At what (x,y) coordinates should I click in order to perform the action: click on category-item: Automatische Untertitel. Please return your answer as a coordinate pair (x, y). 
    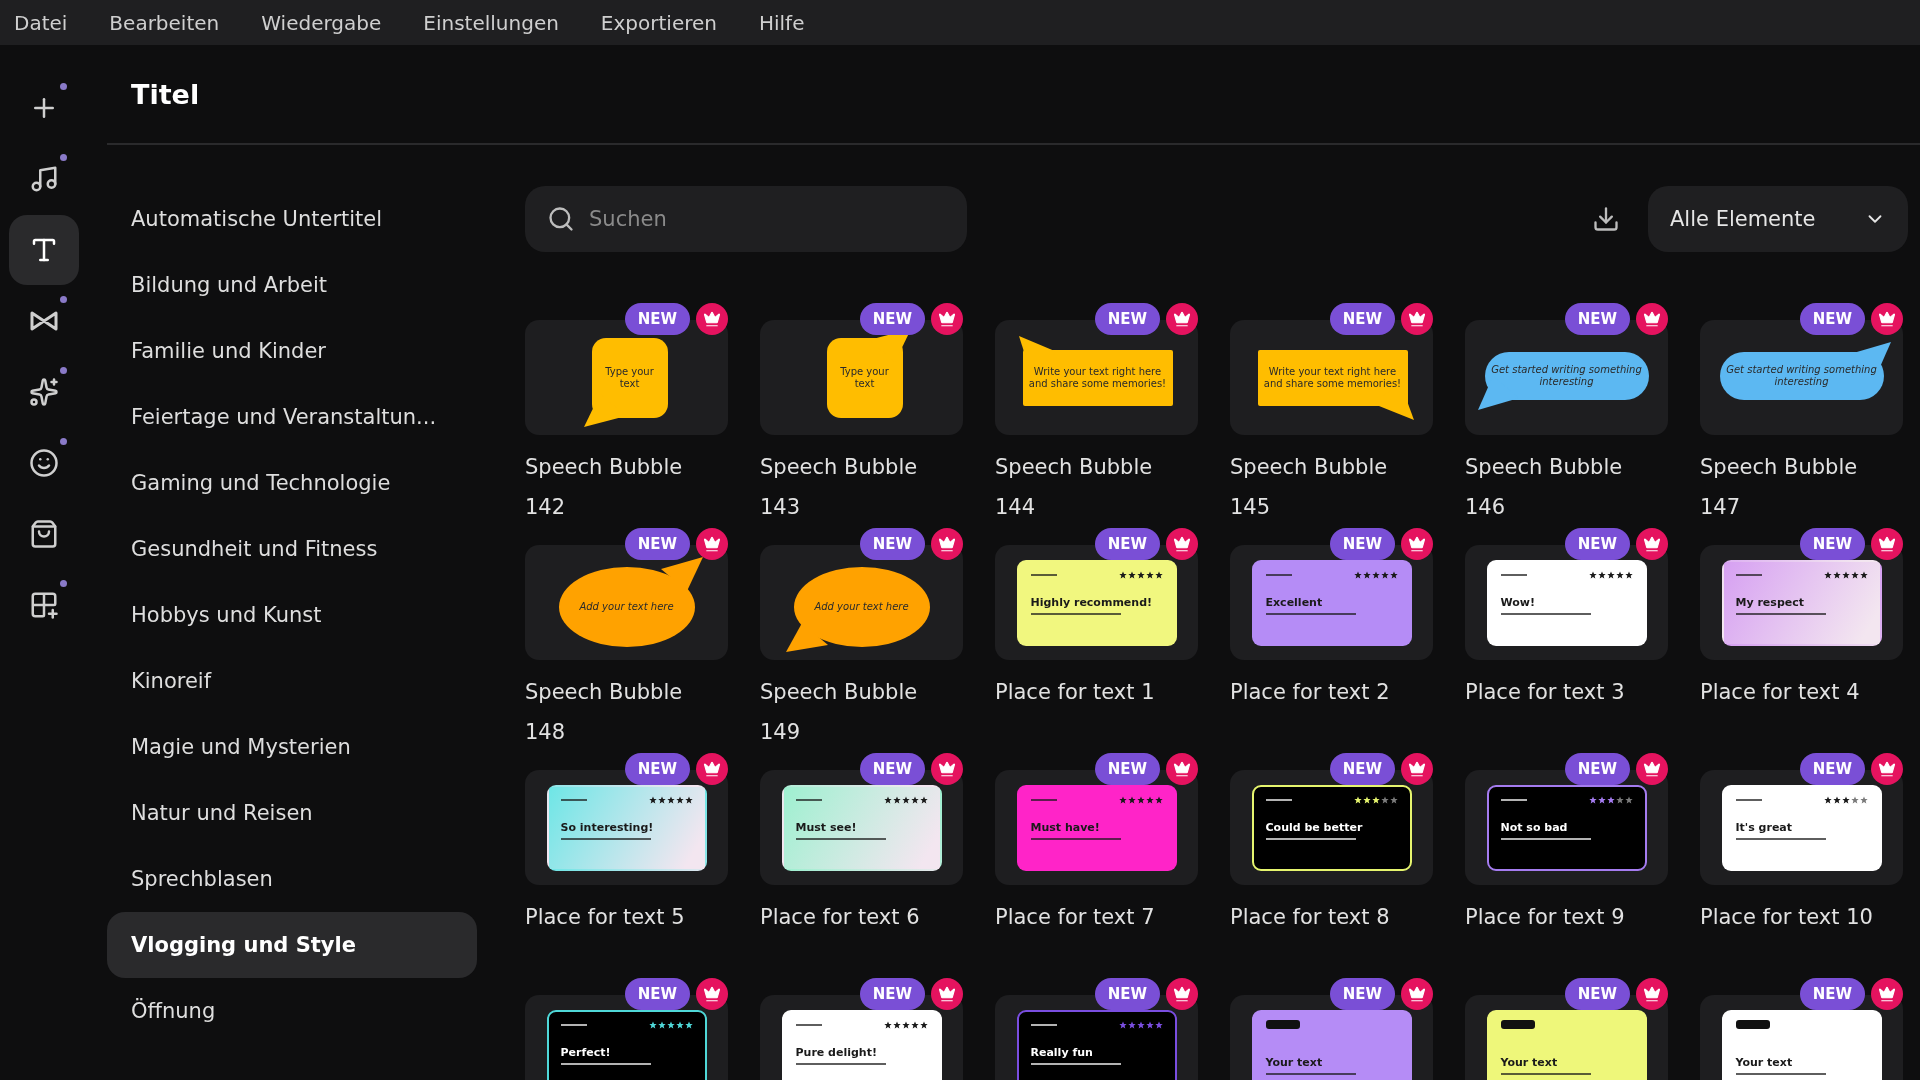
    Looking at the image, I should click on (292, 219).